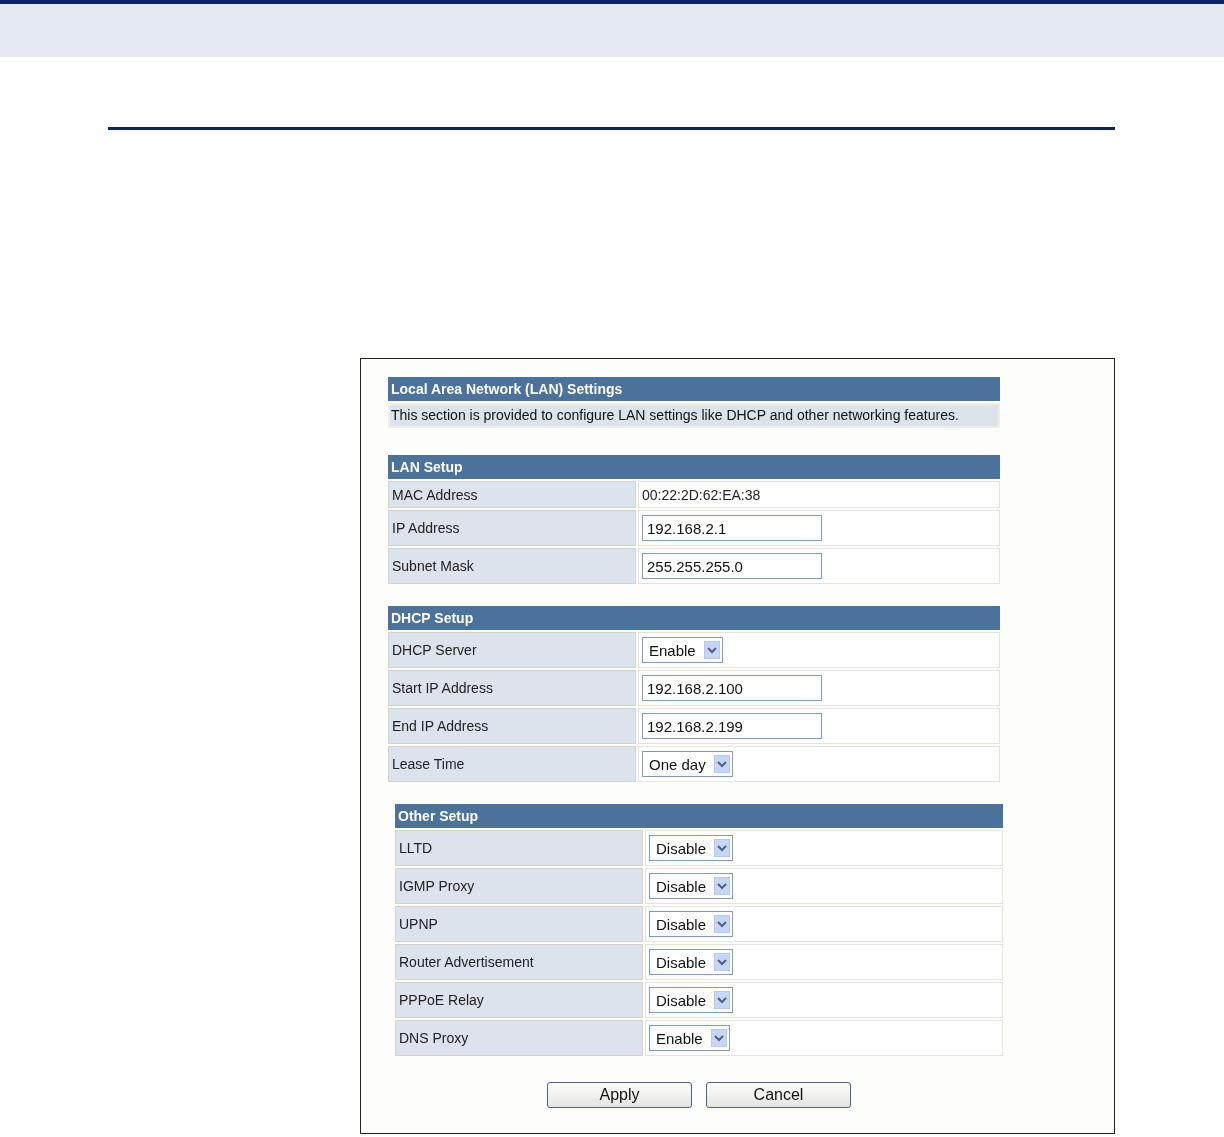  Describe the element at coordinates (701, 494) in the screenshot. I see `field-value: 00:22:2D:62:EA:38` at that location.